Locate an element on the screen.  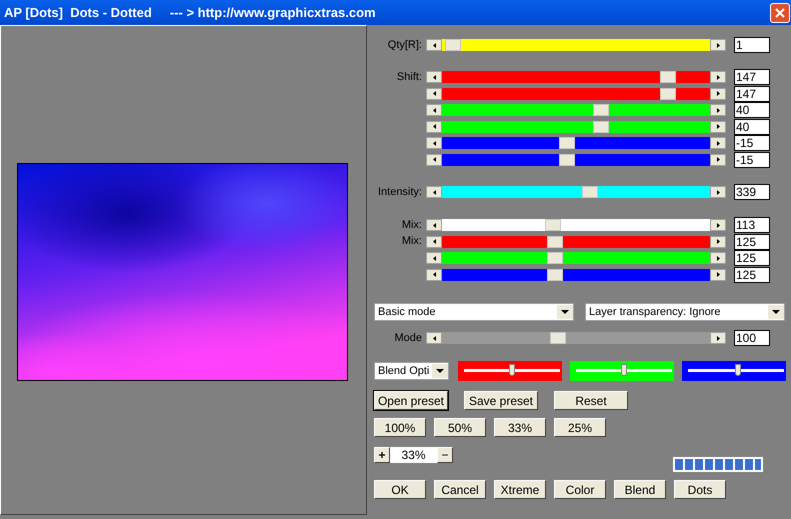
close-icon is located at coordinates (780, 13).